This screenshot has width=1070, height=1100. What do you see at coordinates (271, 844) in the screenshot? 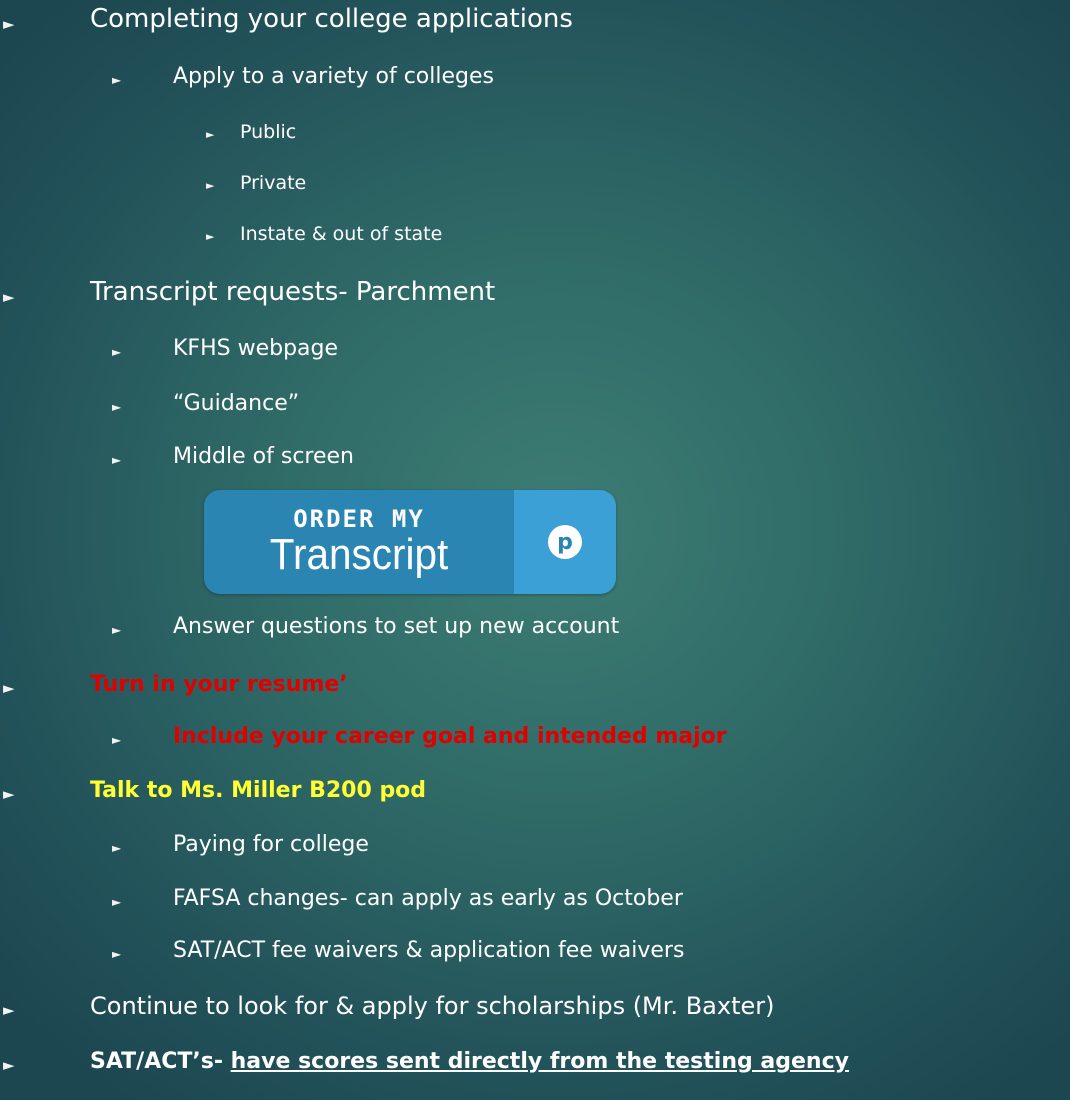
I see `item-text: Paying for college` at bounding box center [271, 844].